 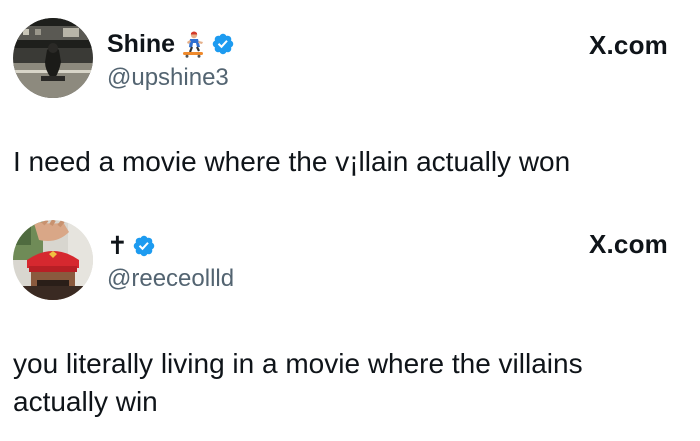 What do you see at coordinates (117, 246) in the screenshot?
I see `display-name: ✝` at bounding box center [117, 246].